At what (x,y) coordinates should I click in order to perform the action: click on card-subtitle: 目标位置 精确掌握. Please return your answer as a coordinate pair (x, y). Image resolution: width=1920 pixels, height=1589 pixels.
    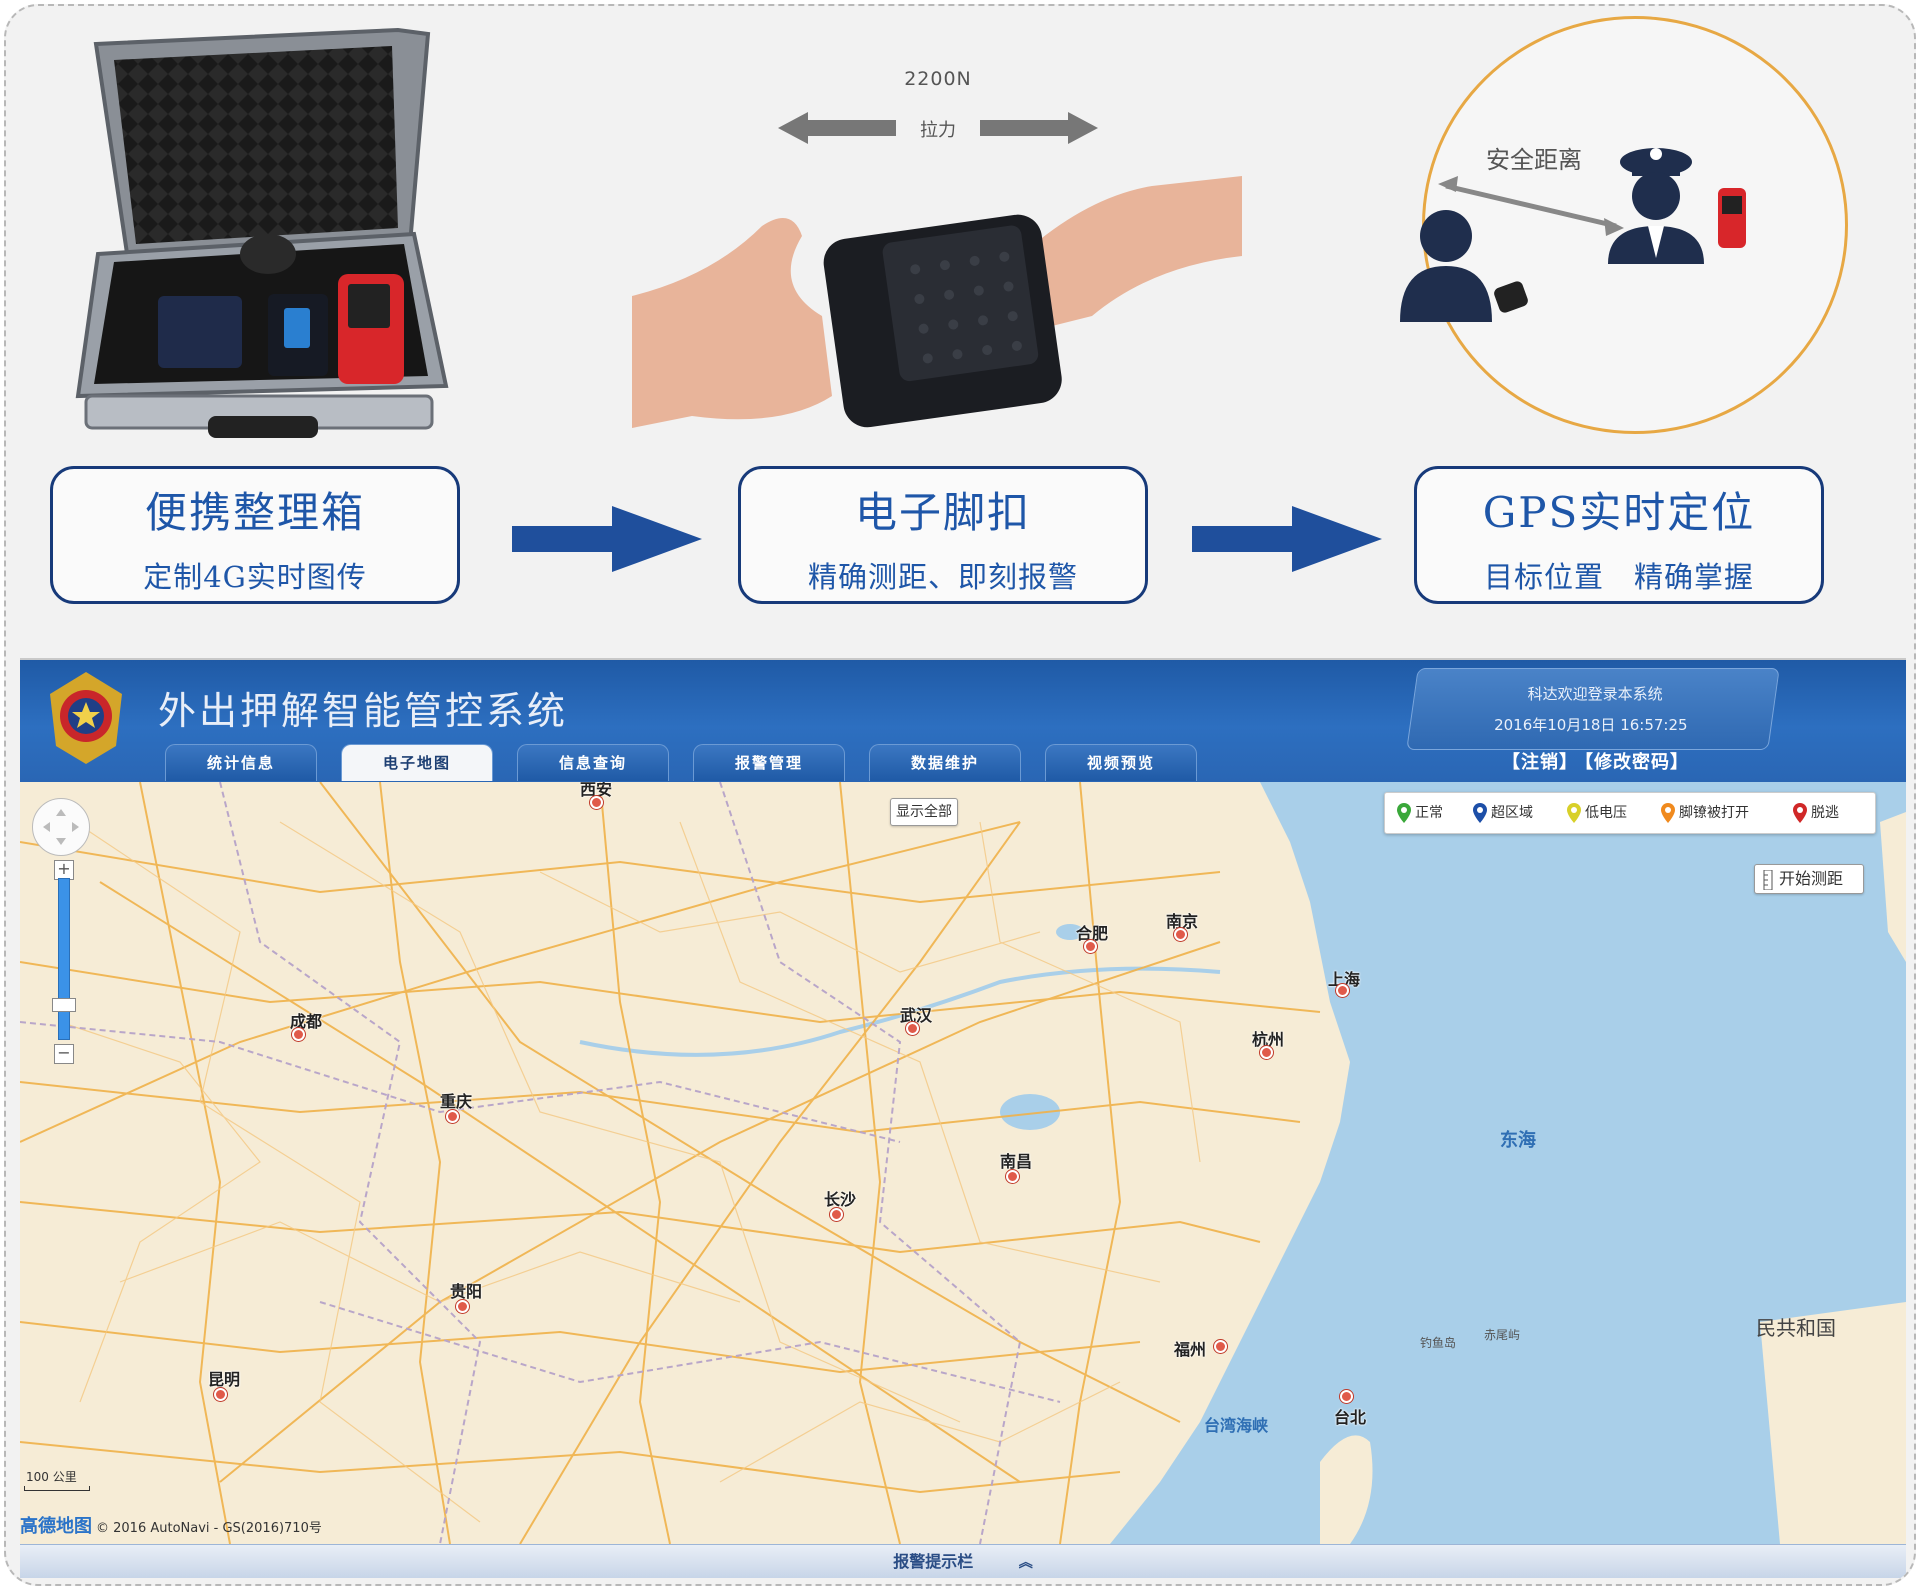
    Looking at the image, I should click on (1618, 577).